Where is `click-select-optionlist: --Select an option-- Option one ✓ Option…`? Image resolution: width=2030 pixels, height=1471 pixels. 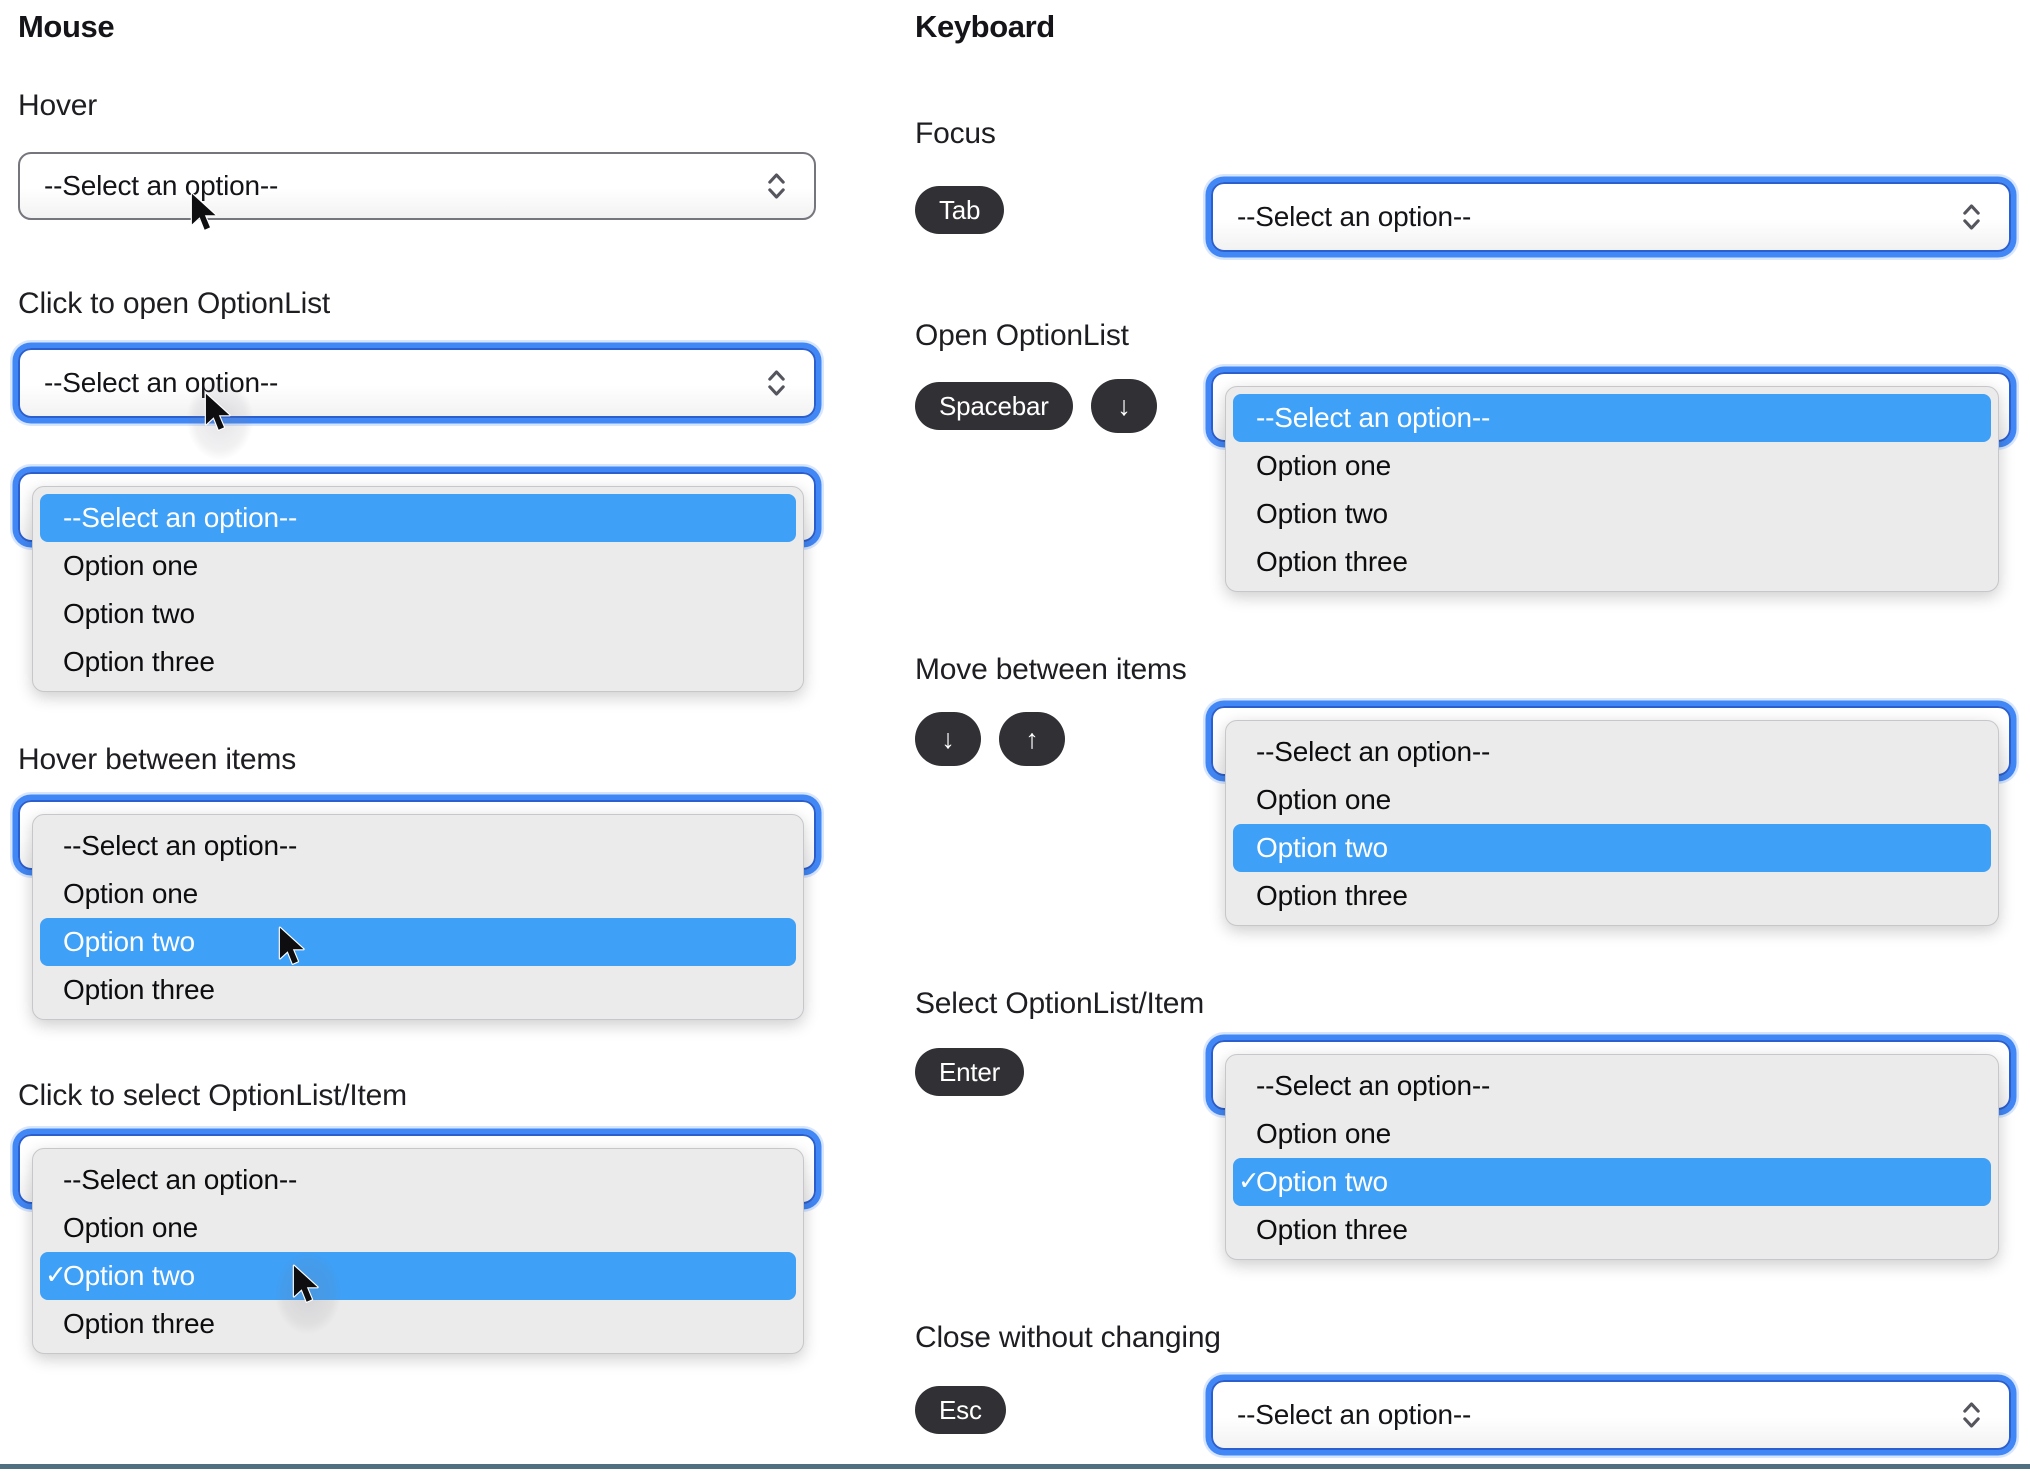
click-select-optionlist: --Select an option-- Option one ✓ Option… is located at coordinates (417, 1244).